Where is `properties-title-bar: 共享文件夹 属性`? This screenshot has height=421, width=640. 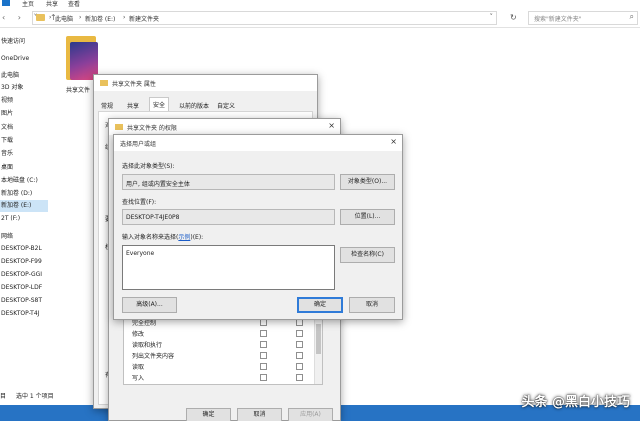 properties-title-bar: 共享文件夹 属性 is located at coordinates (205, 83).